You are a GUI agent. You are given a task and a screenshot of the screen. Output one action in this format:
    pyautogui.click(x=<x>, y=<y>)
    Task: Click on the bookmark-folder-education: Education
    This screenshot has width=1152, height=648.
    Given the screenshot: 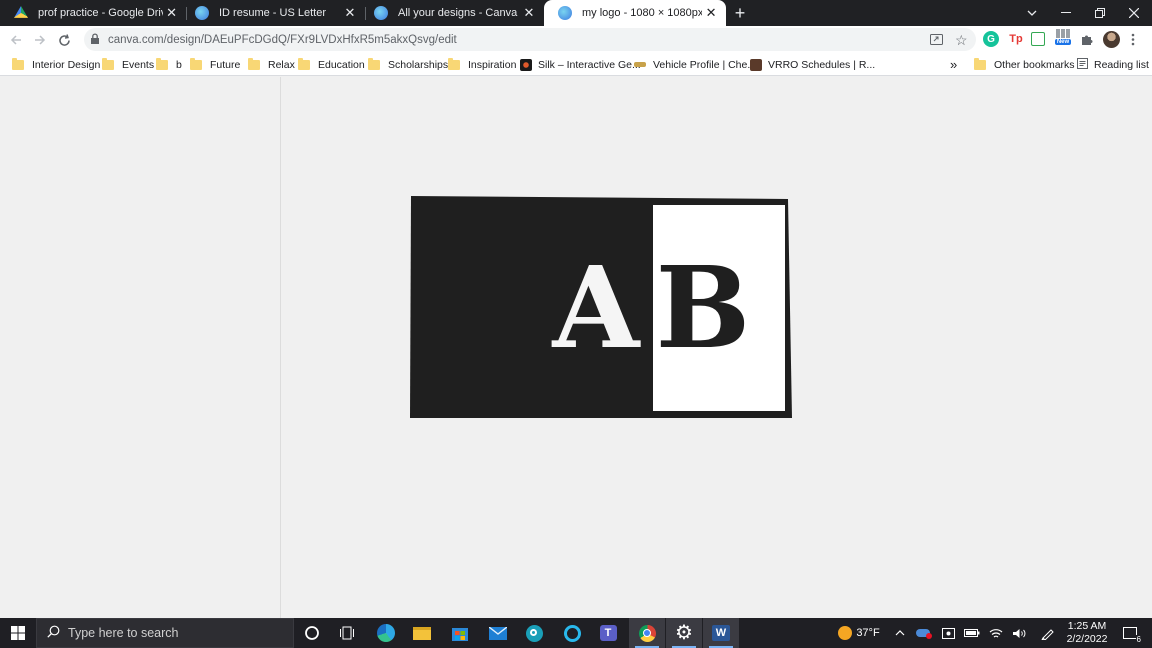 What is the action you would take?
    pyautogui.click(x=331, y=64)
    